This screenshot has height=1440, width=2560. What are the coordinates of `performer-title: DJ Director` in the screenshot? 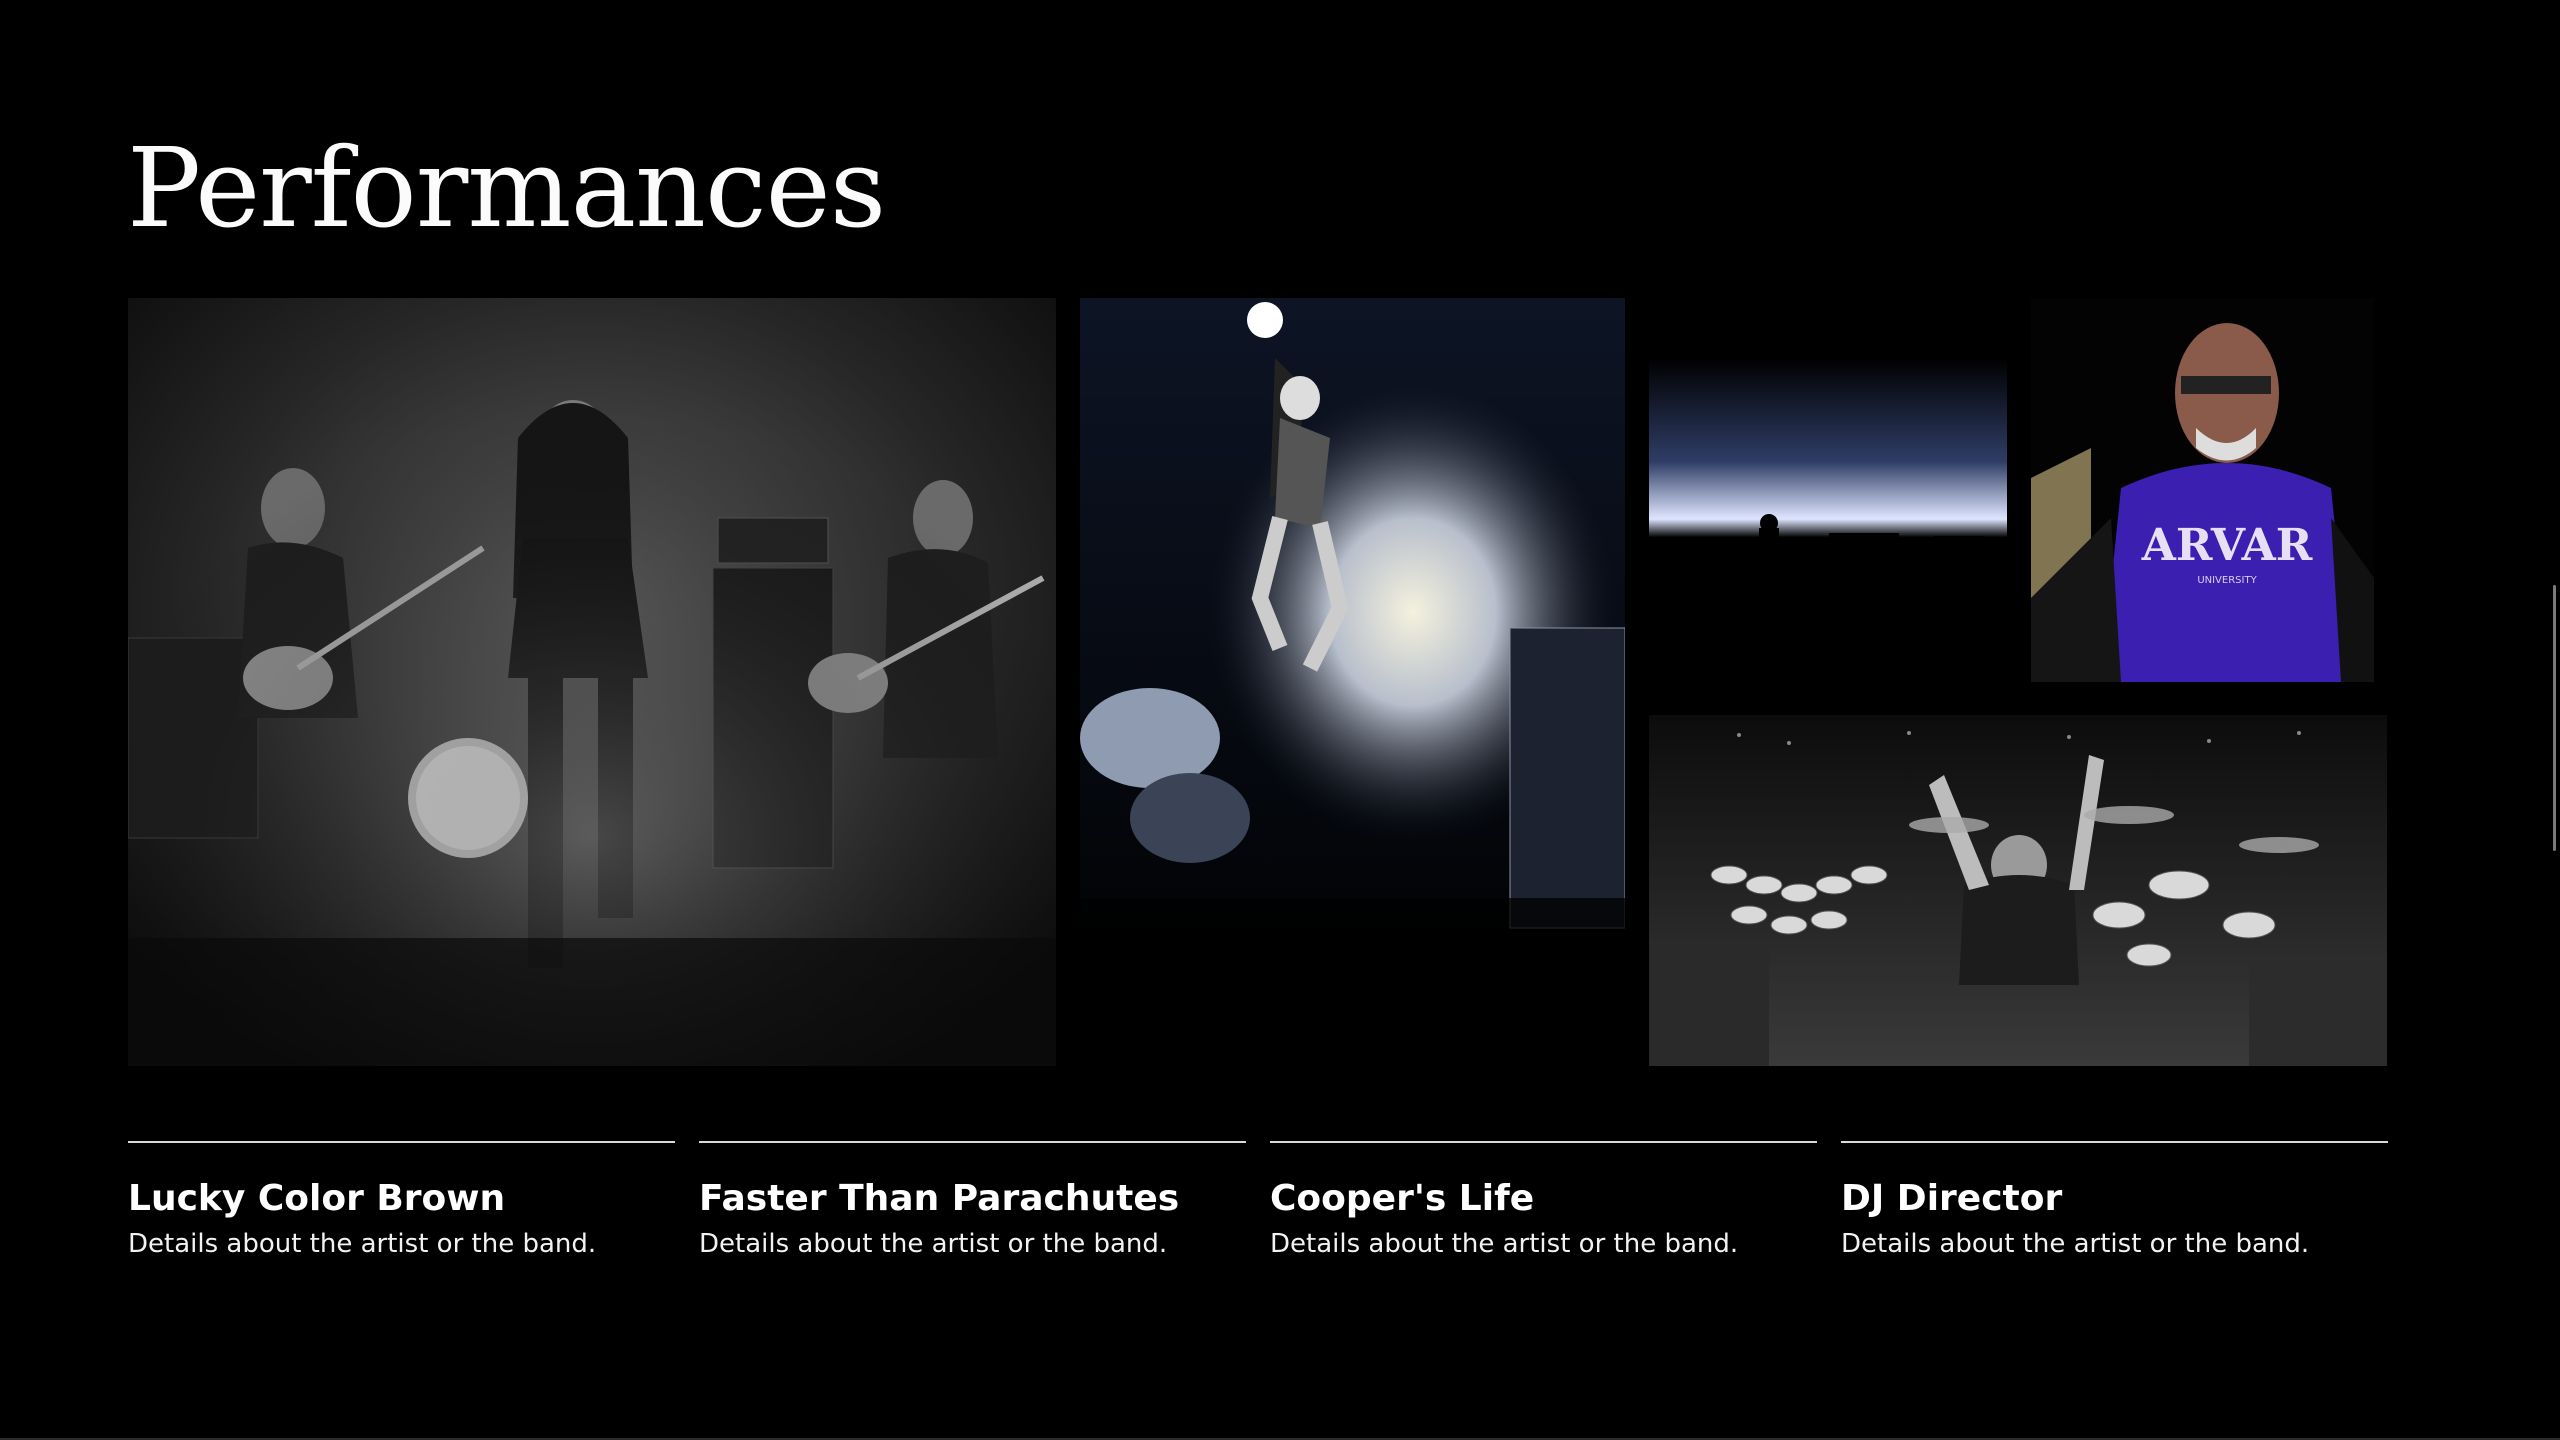 It's located at (1952, 1198).